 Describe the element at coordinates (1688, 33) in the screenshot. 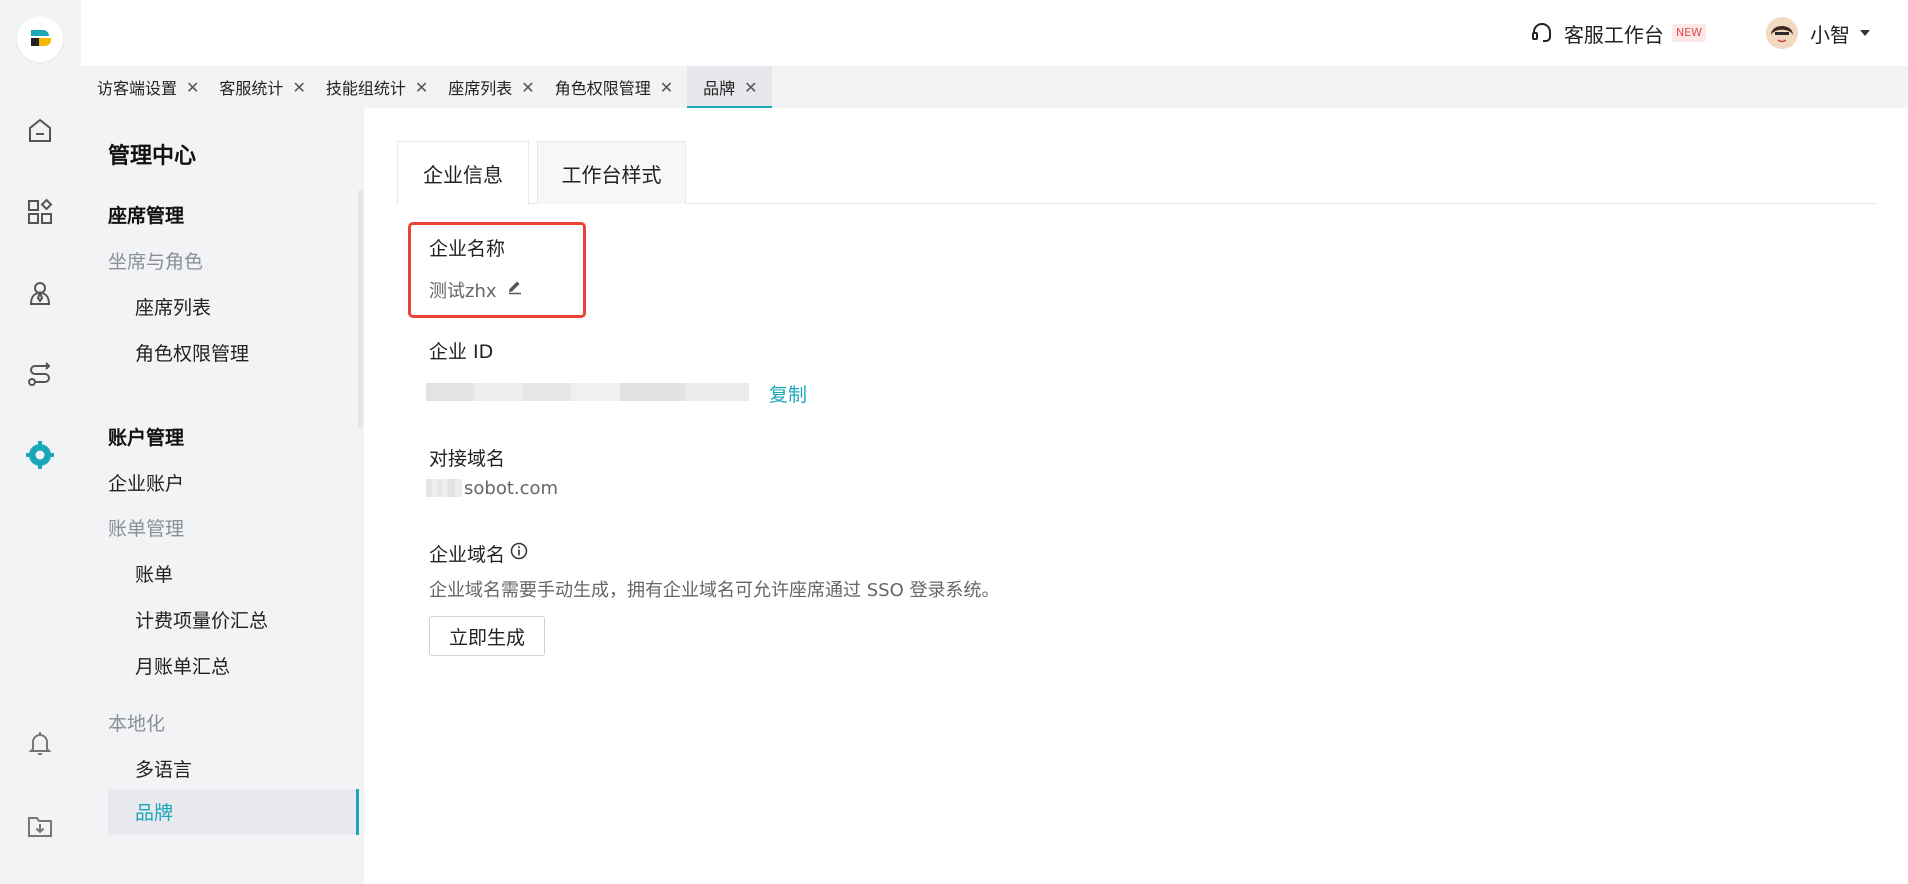

I see `new-badge: NEW` at that location.